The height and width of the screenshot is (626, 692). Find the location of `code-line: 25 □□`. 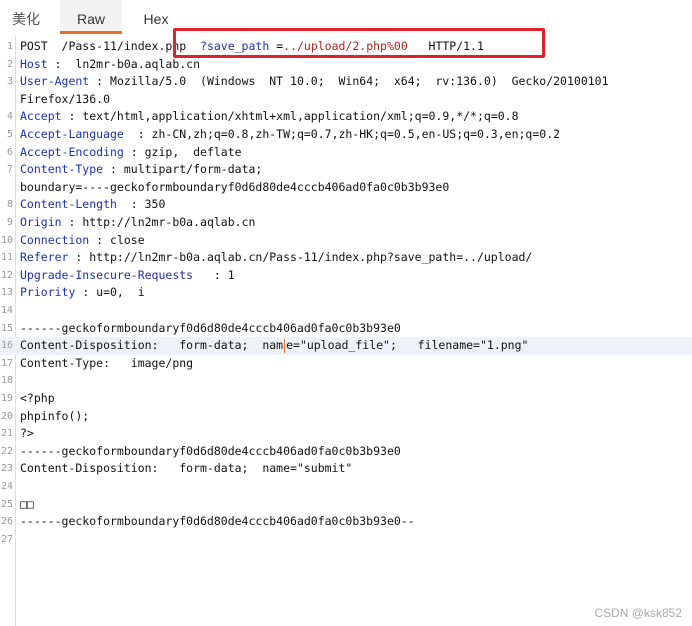

code-line: 25 □□ is located at coordinates (346, 505).